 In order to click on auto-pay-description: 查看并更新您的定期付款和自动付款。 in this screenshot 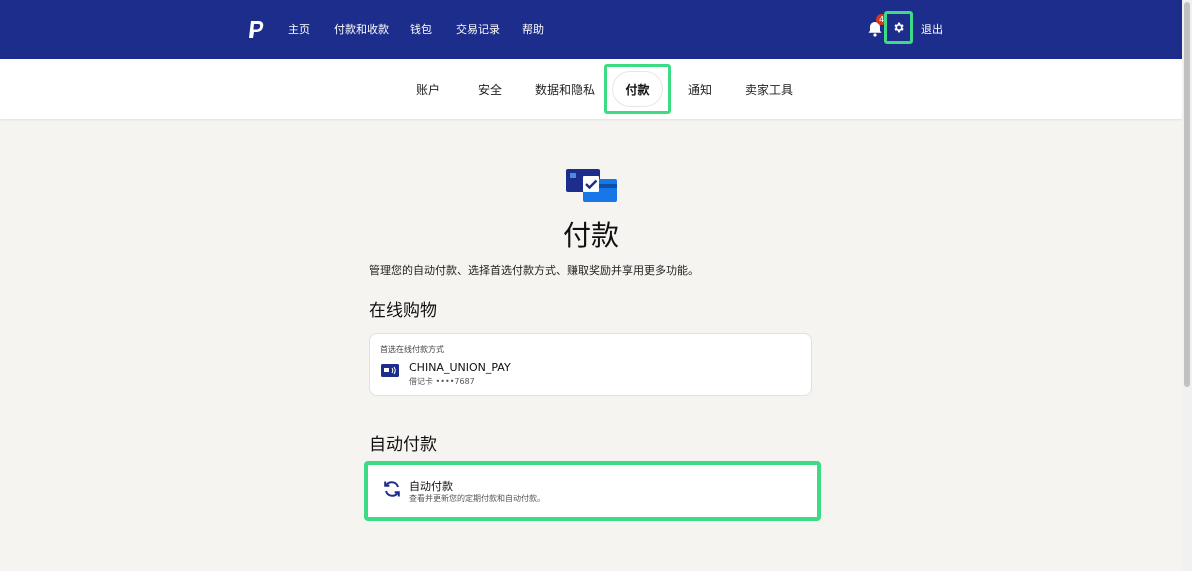, I will do `click(477, 498)`.